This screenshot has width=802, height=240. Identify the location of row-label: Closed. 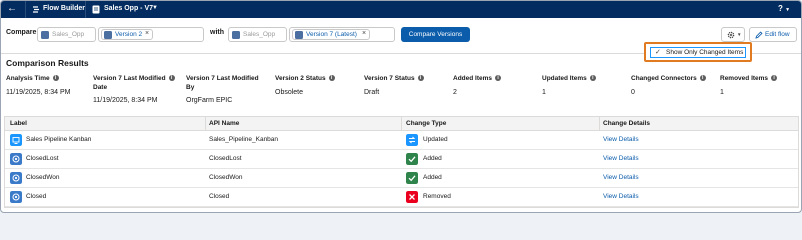
(36, 196).